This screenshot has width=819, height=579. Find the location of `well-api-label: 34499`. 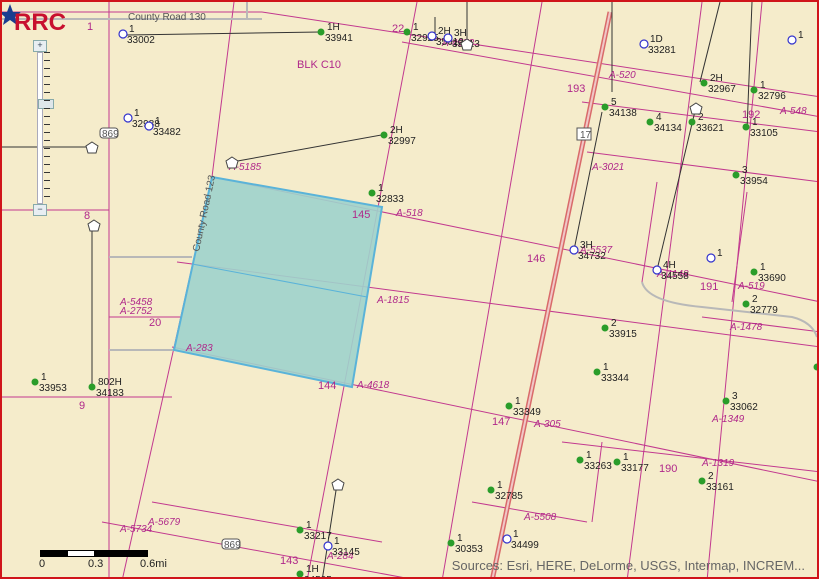

well-api-label: 34499 is located at coordinates (525, 545).